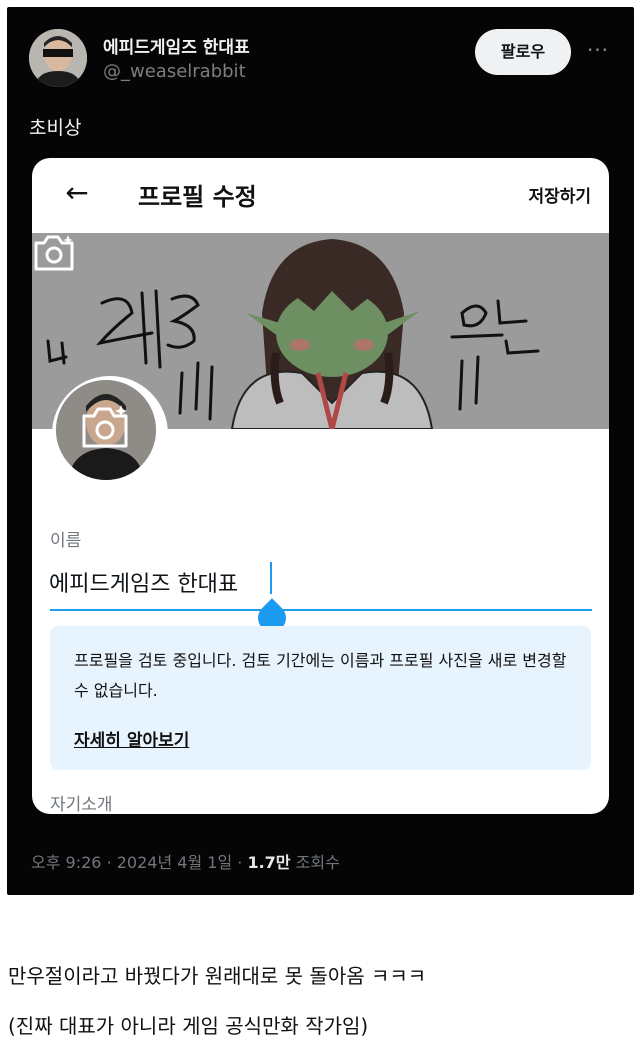 The image size is (640, 1056). What do you see at coordinates (321, 610) in the screenshot?
I see `name-input-underline` at bounding box center [321, 610].